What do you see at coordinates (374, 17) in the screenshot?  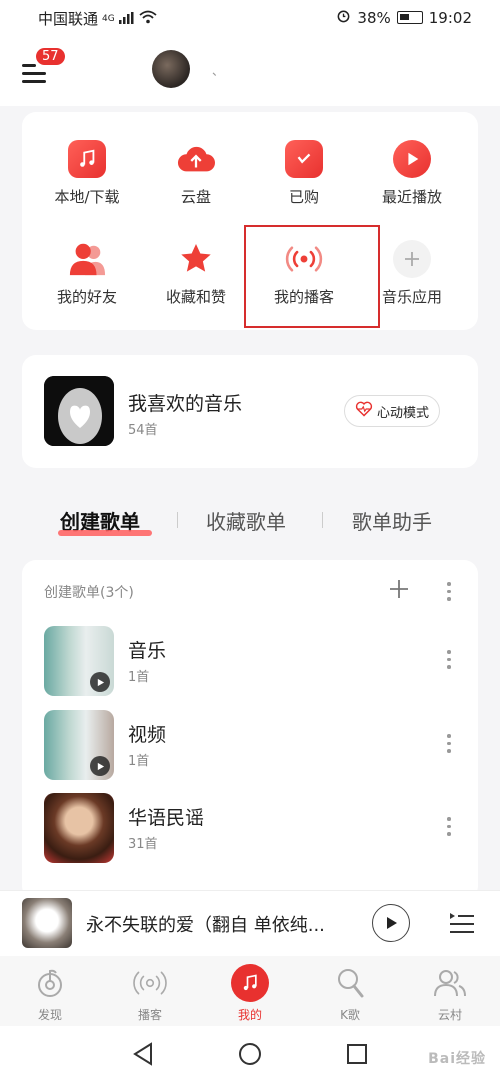 I see `battery-percent: 38%` at bounding box center [374, 17].